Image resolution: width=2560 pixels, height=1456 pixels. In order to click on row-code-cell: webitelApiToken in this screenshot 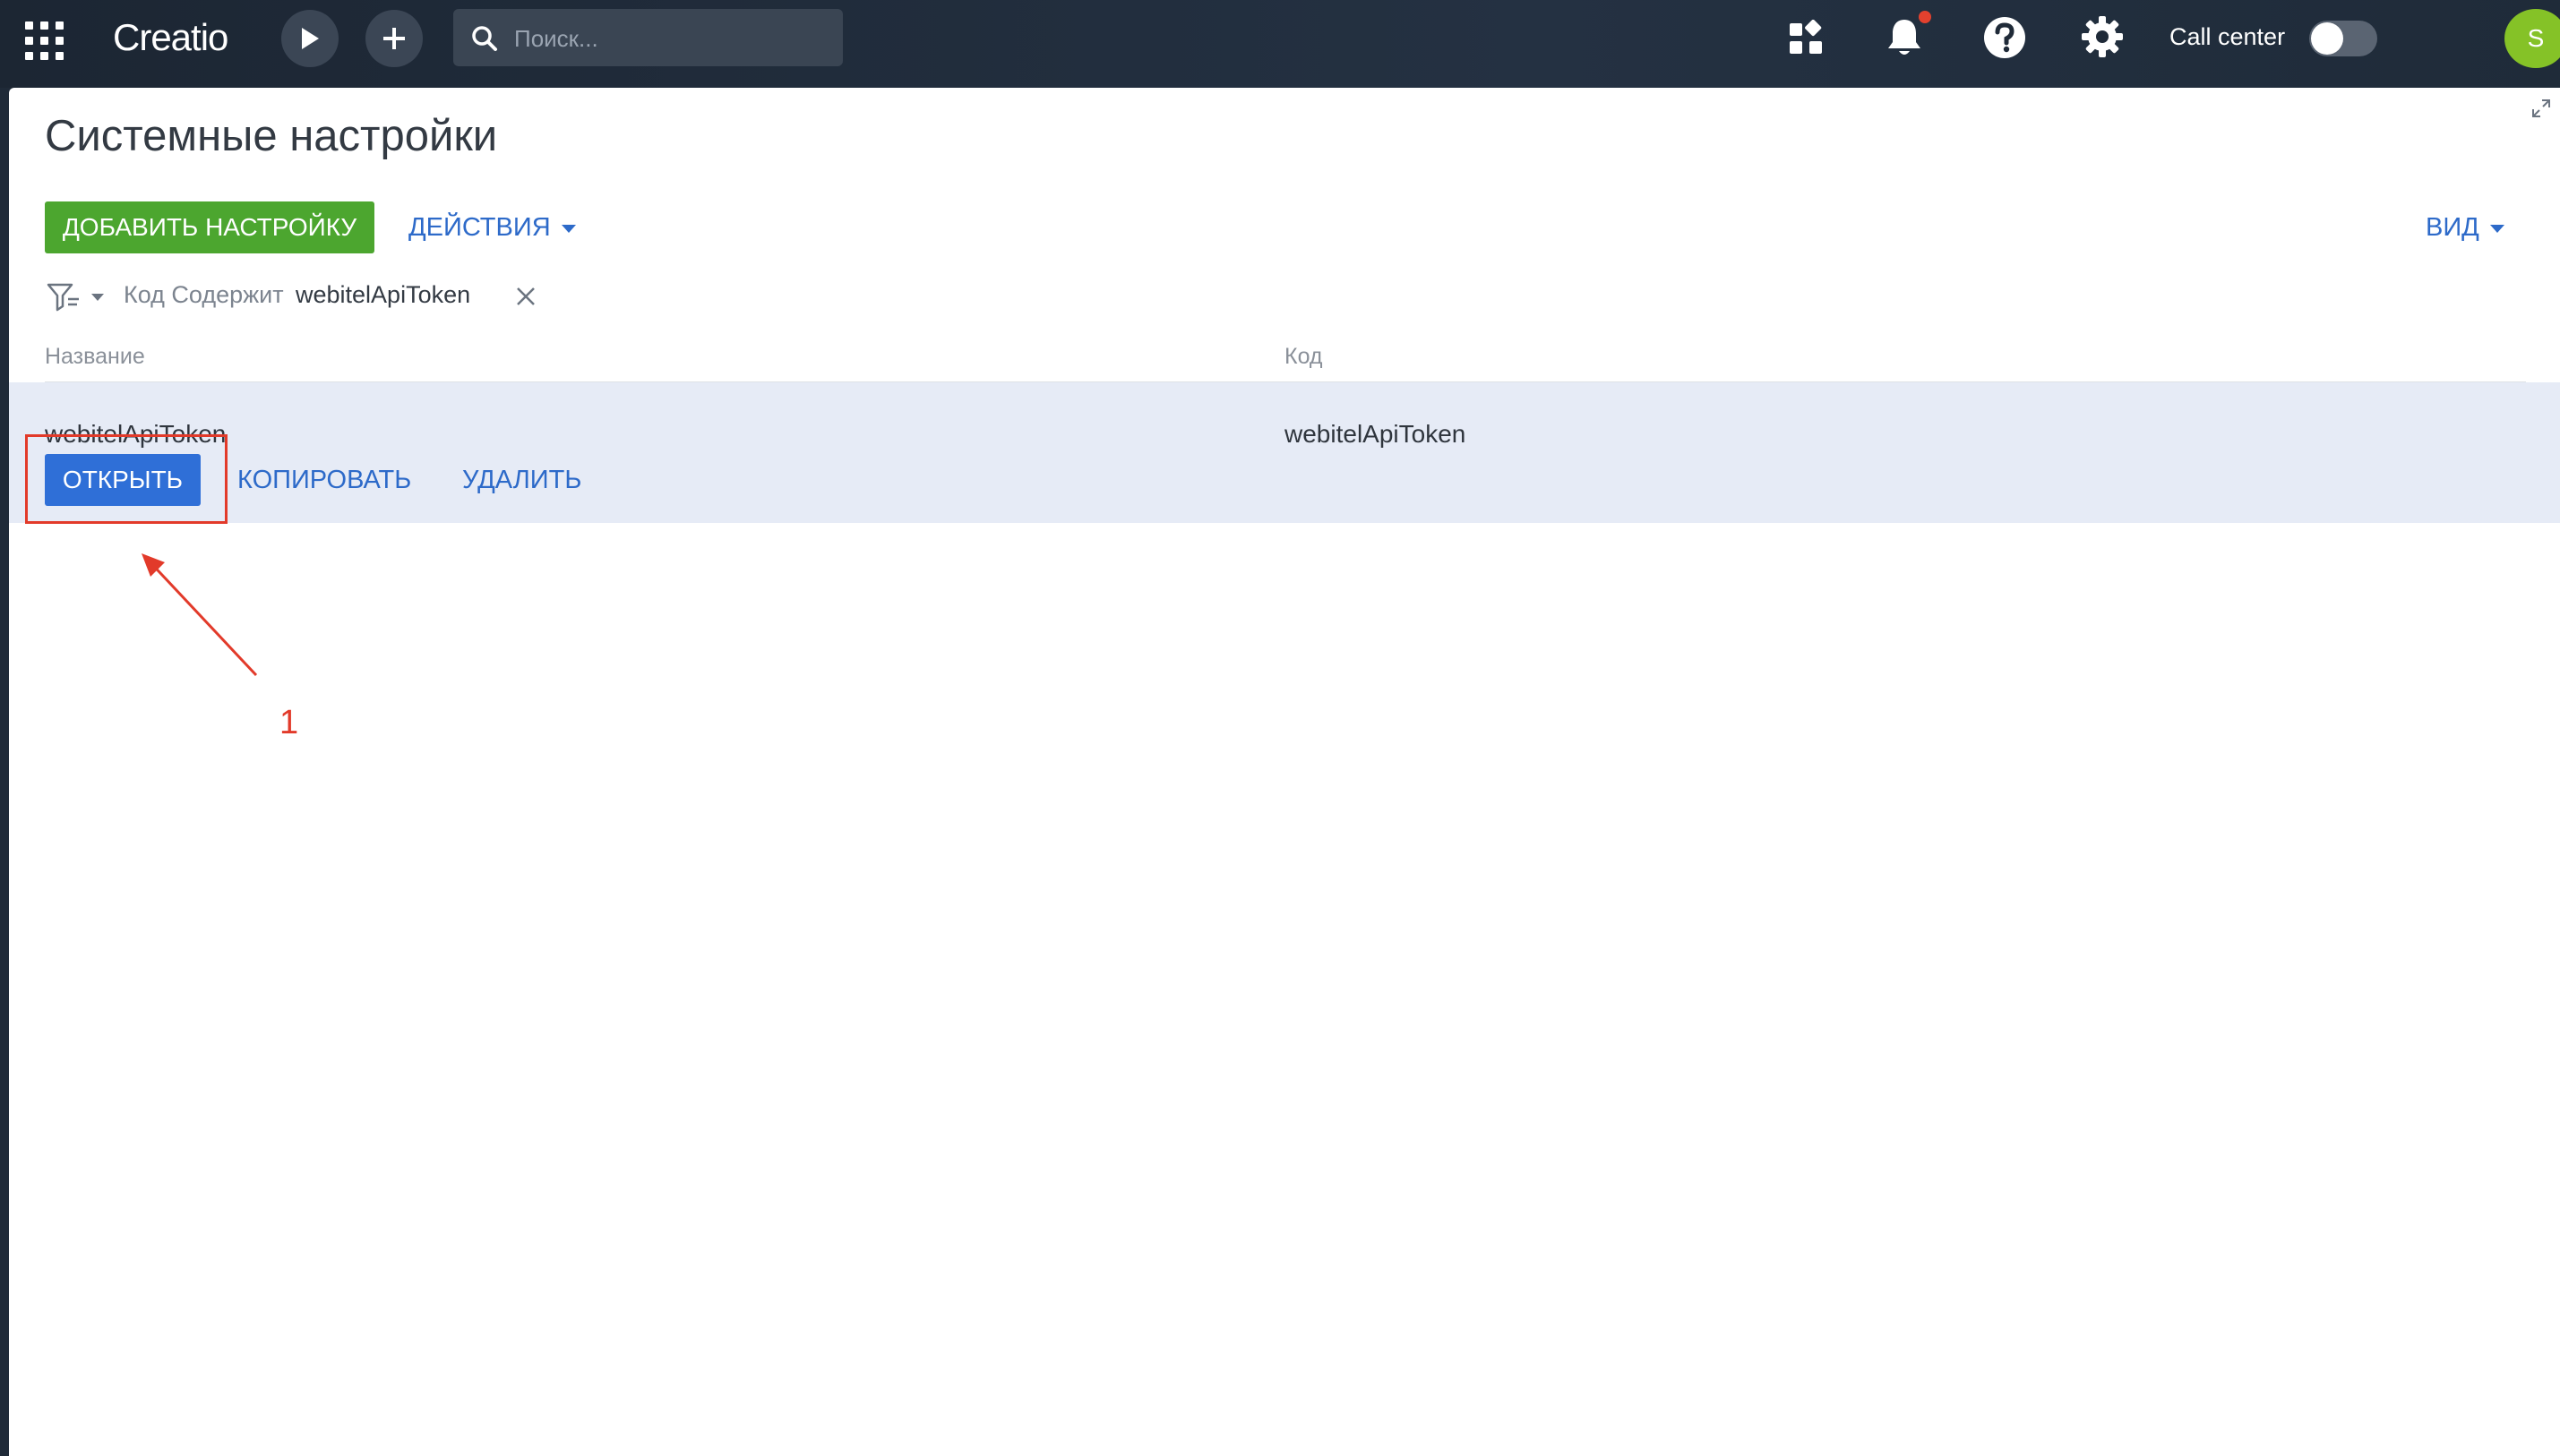, I will do `click(1375, 434)`.